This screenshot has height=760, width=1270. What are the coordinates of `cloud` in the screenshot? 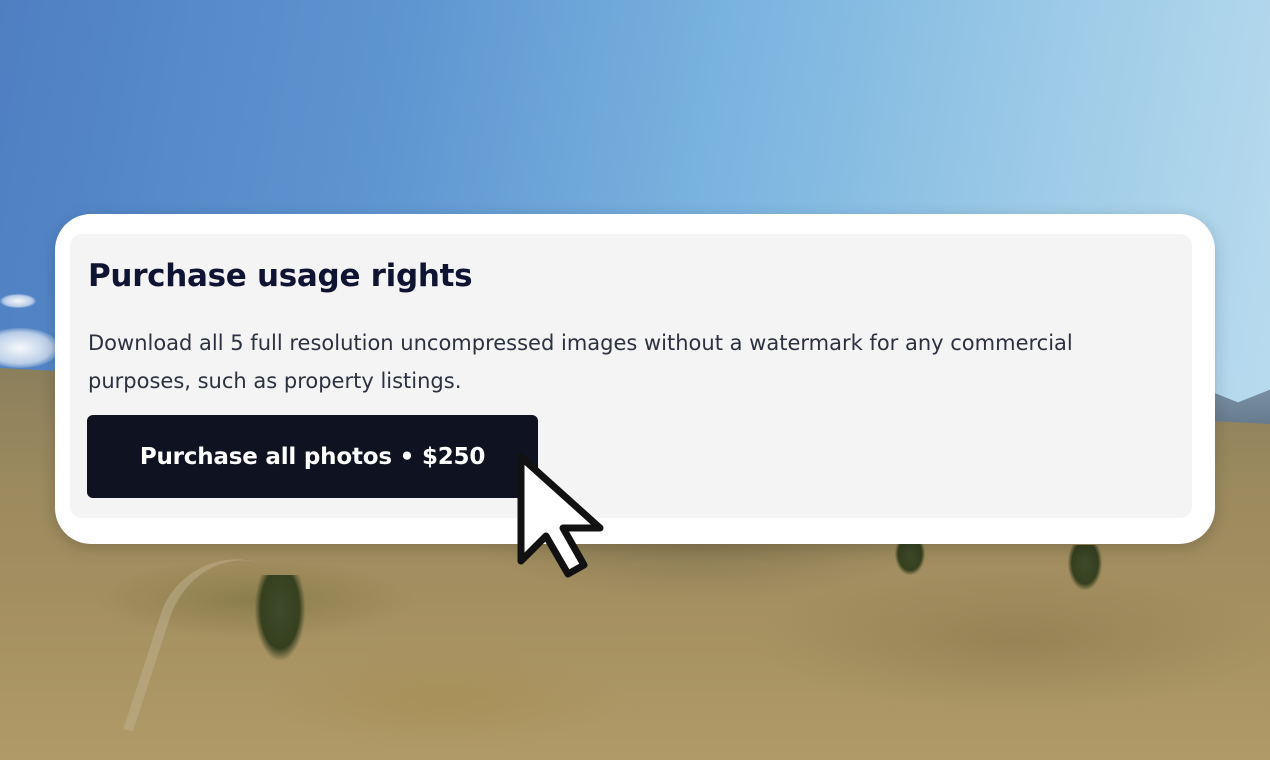 It's located at (18, 301).